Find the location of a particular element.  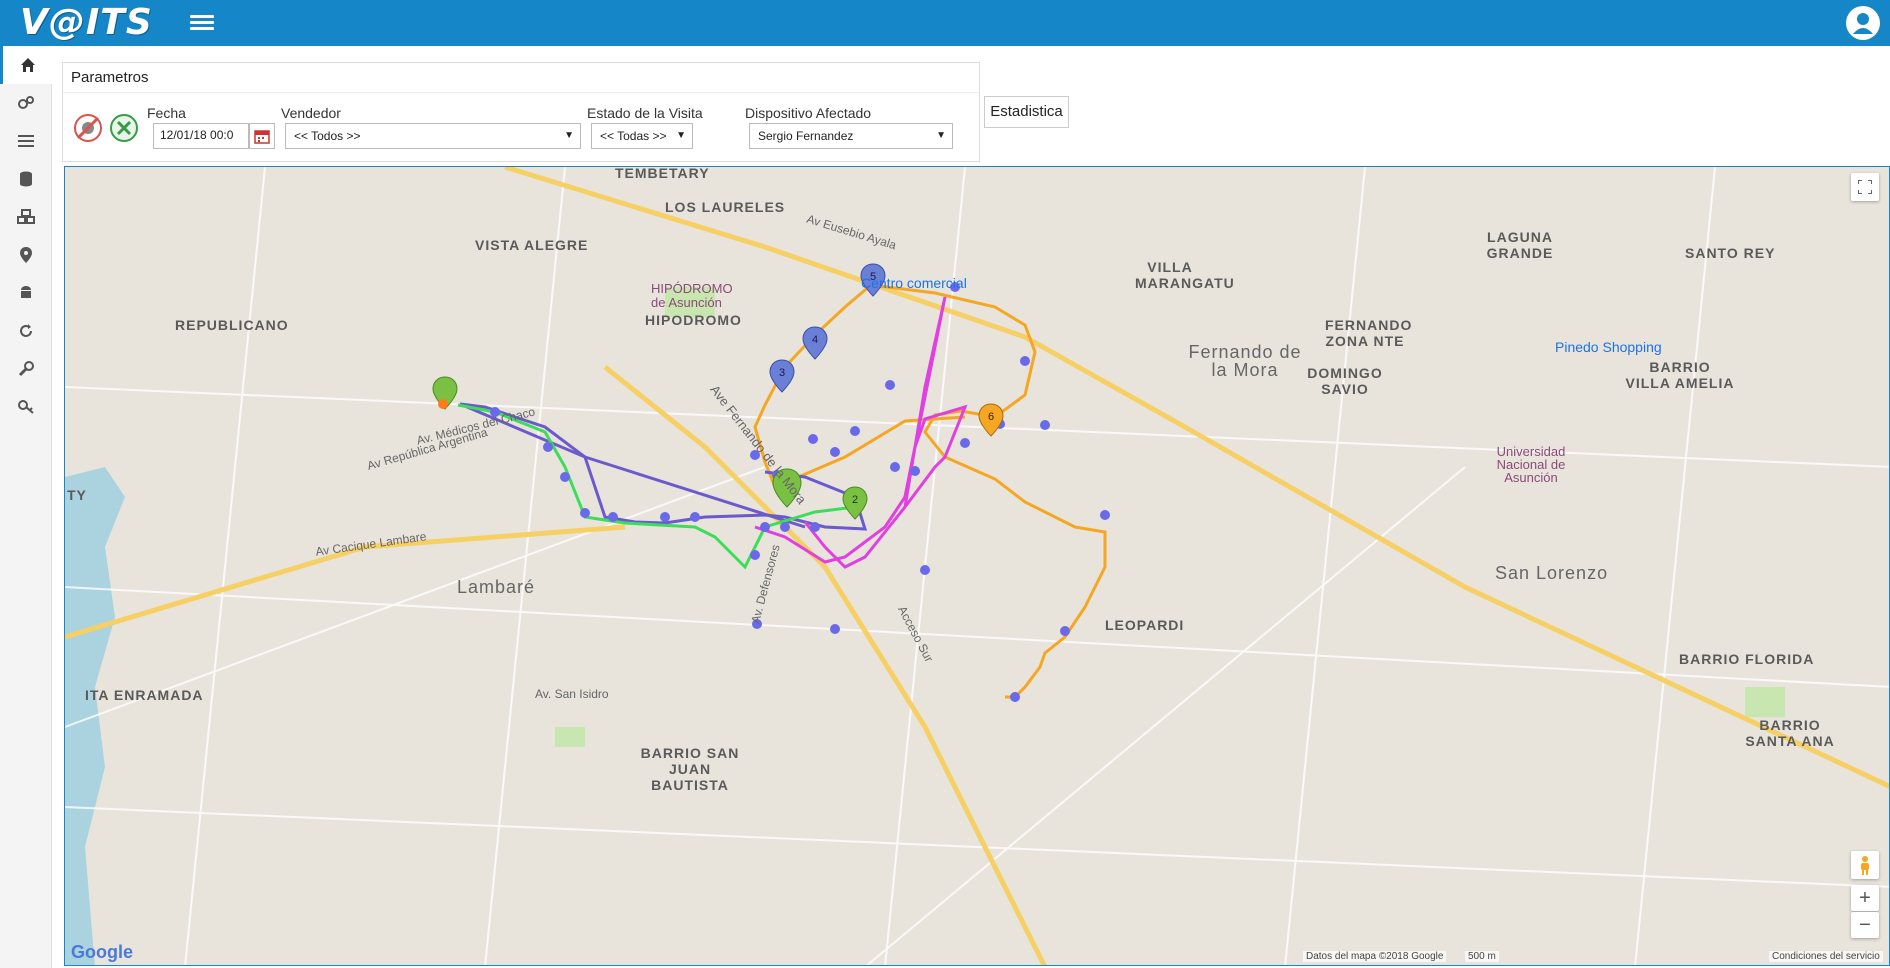

android-icon is located at coordinates (26, 292).